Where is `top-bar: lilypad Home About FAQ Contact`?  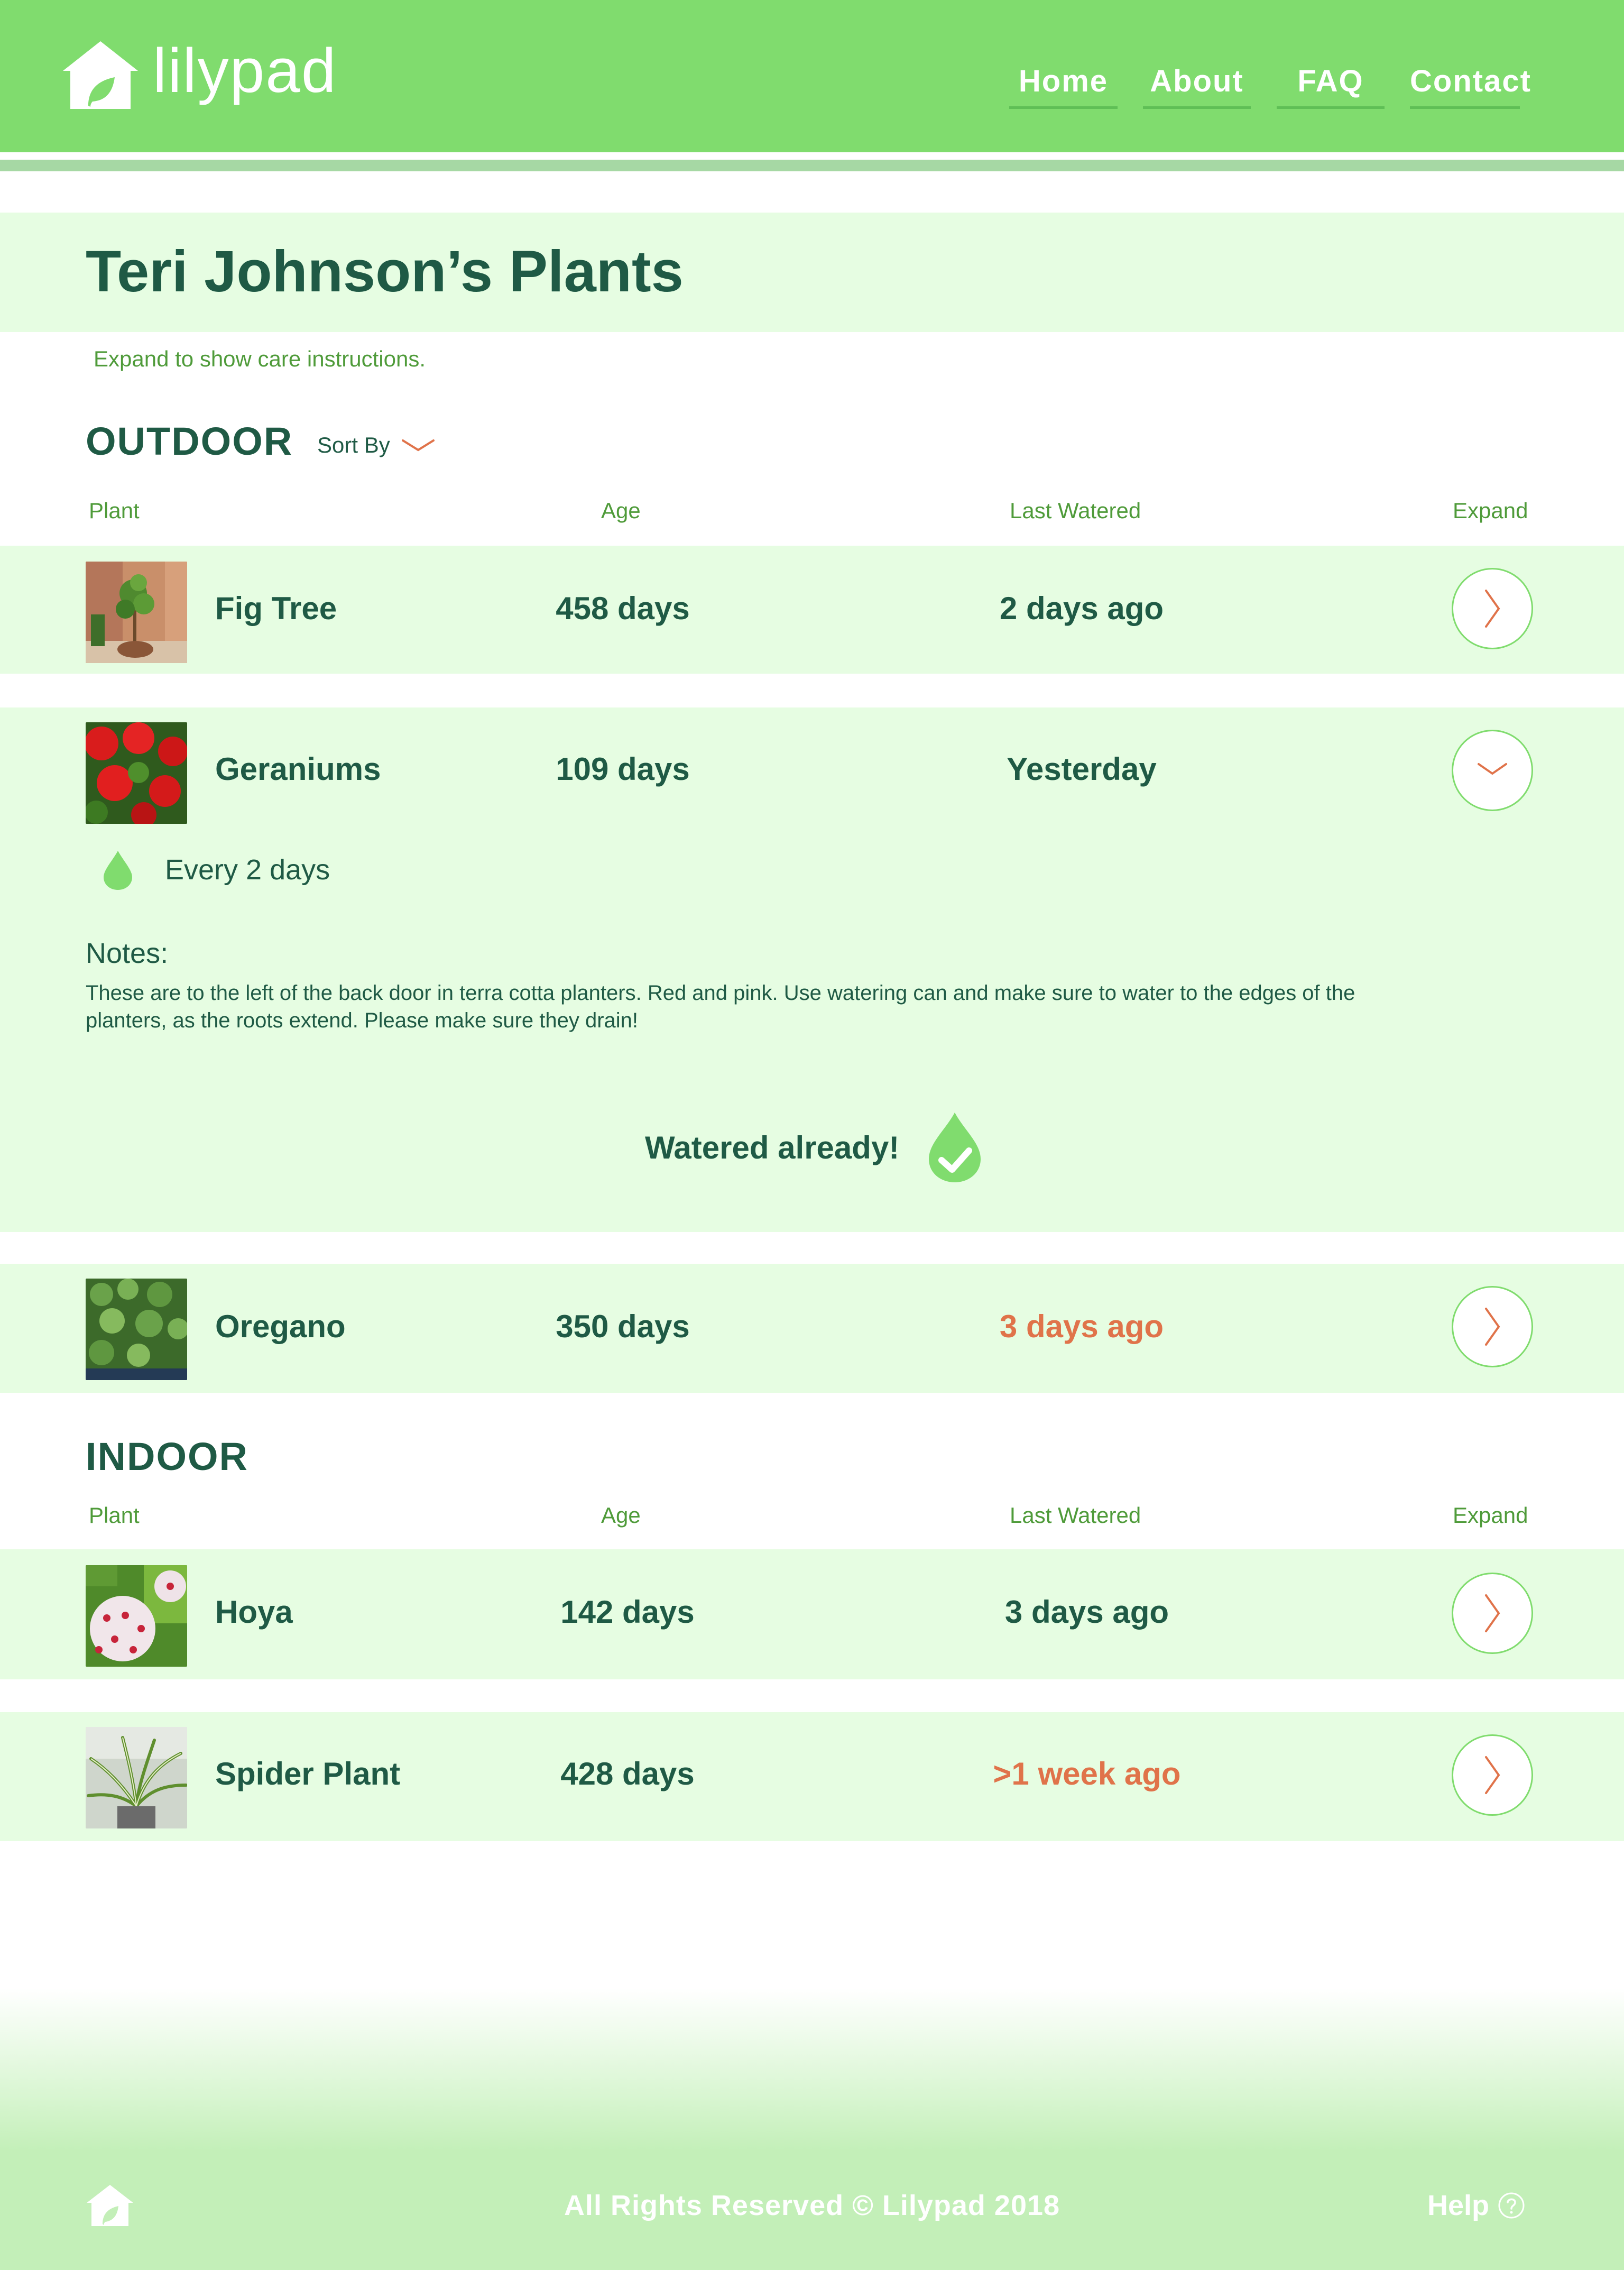
top-bar: lilypad Home About FAQ Contact is located at coordinates (812, 76).